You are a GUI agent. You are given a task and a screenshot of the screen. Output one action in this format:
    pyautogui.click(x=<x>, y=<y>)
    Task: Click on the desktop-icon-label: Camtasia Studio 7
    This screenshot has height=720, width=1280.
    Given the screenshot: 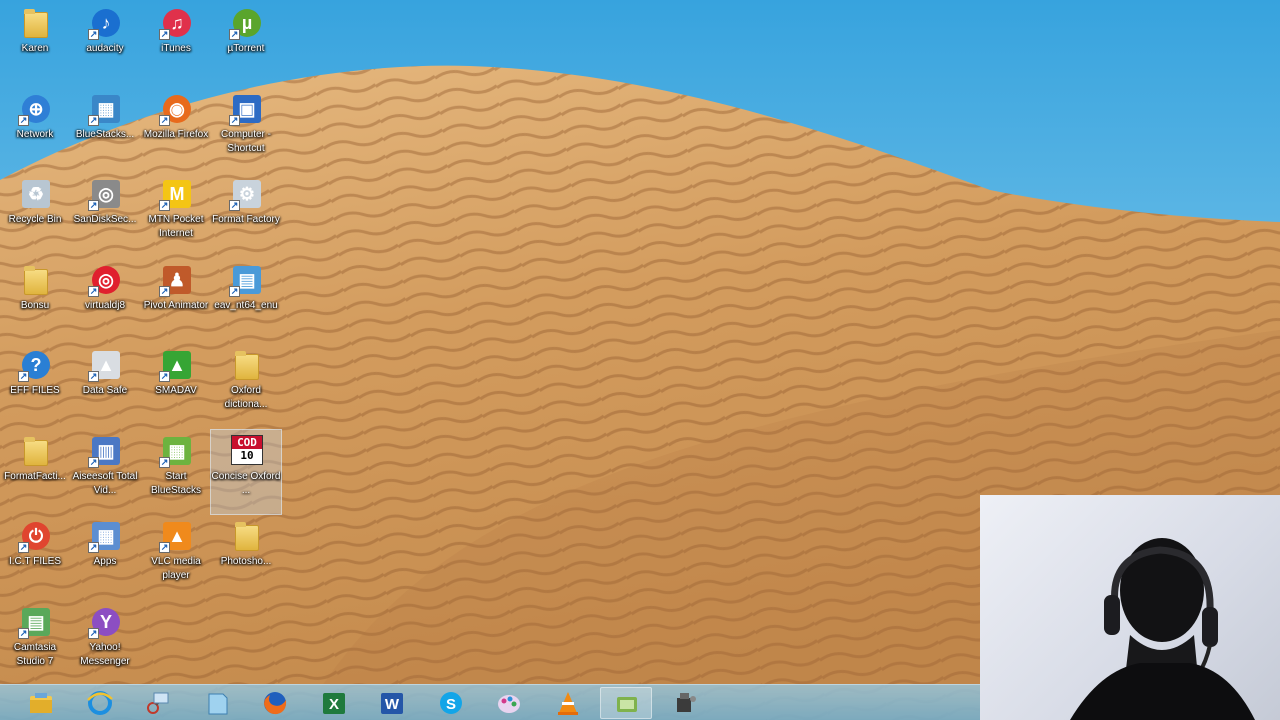 What is the action you would take?
    pyautogui.click(x=35, y=654)
    